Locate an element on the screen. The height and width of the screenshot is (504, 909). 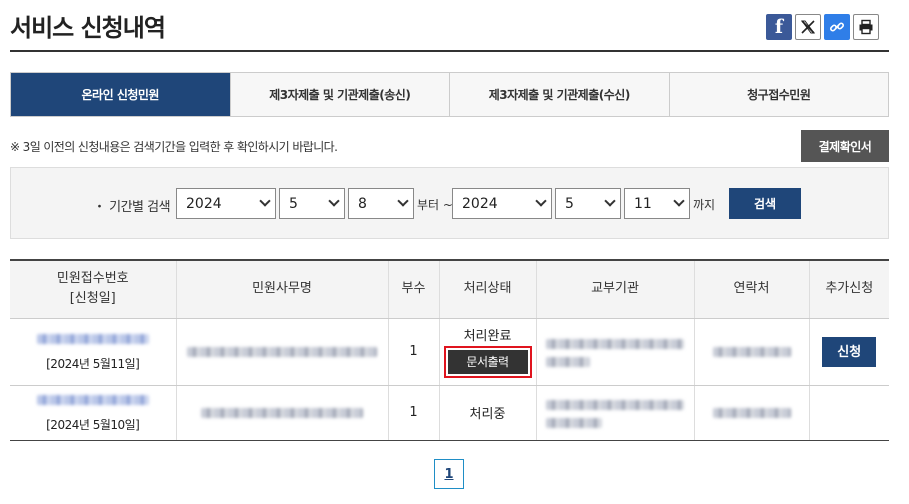
from-day-value: 8 is located at coordinates (362, 203).